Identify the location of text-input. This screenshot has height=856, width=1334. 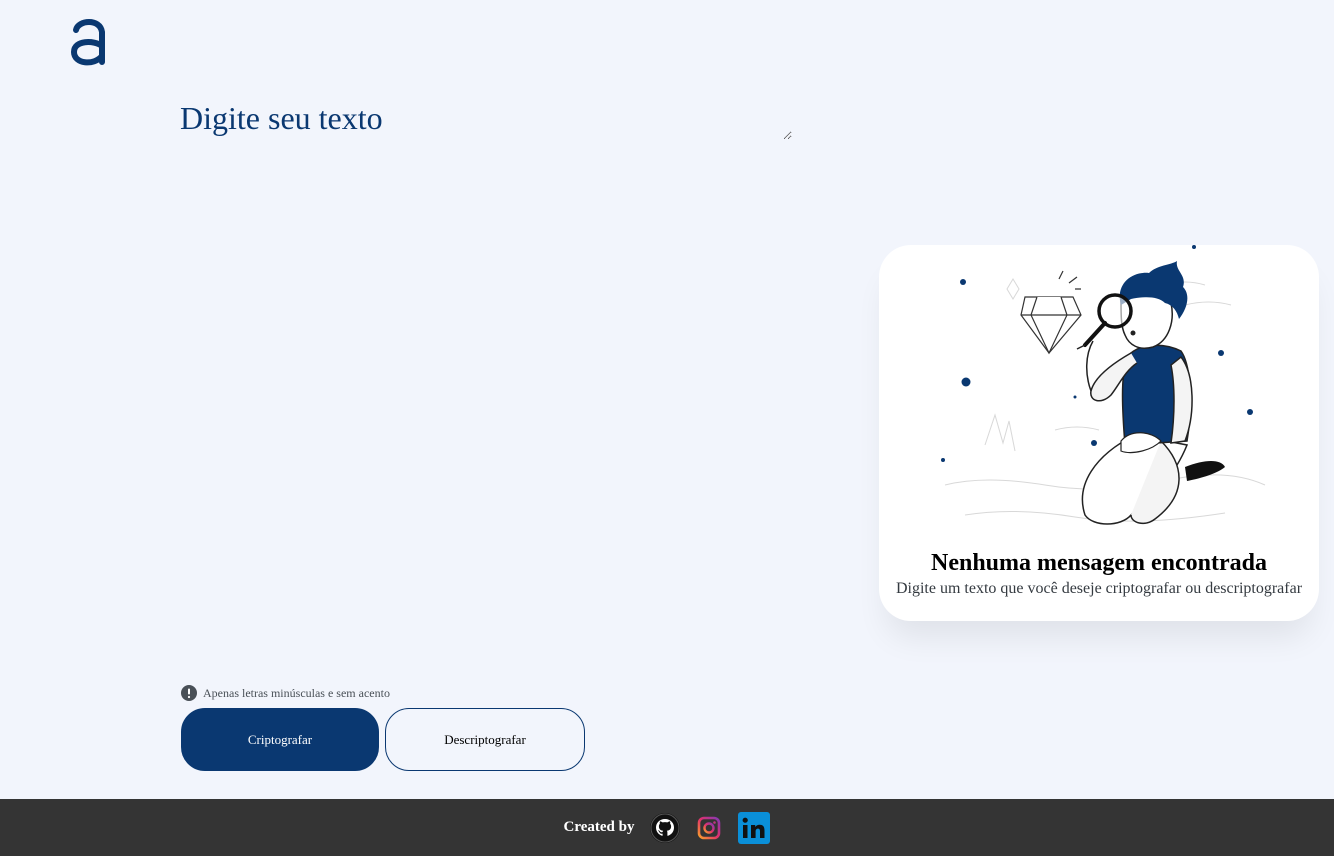
(486, 118).